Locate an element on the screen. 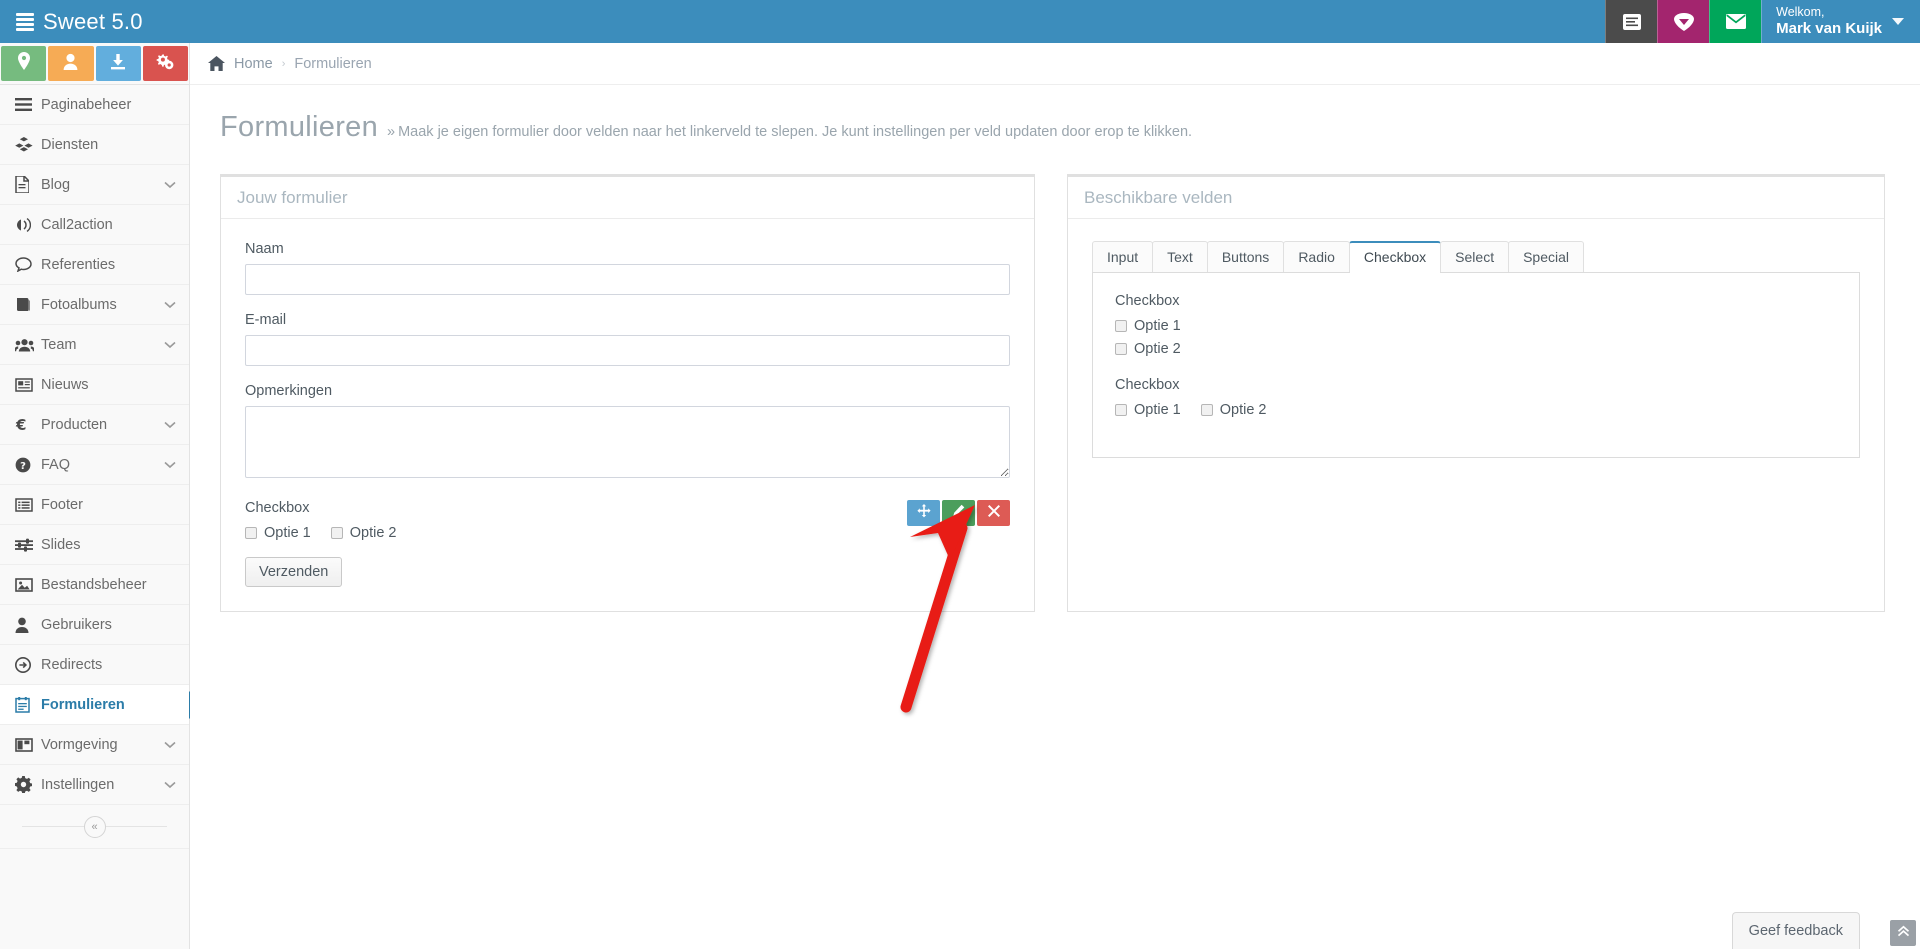  map-marker-icon is located at coordinates (24, 63).